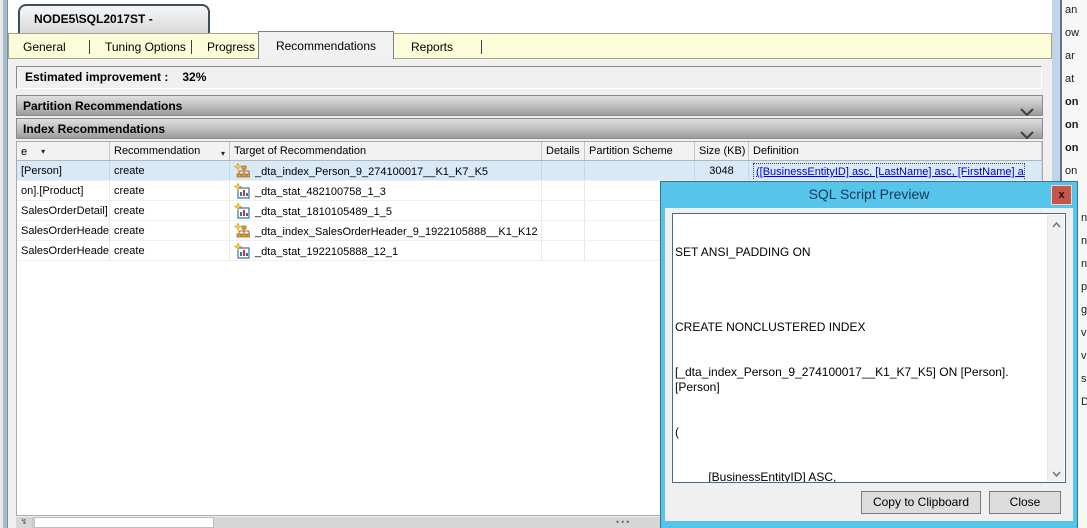  What do you see at coordinates (1070, 56) in the screenshot?
I see `bg-text-fragment: ar` at bounding box center [1070, 56].